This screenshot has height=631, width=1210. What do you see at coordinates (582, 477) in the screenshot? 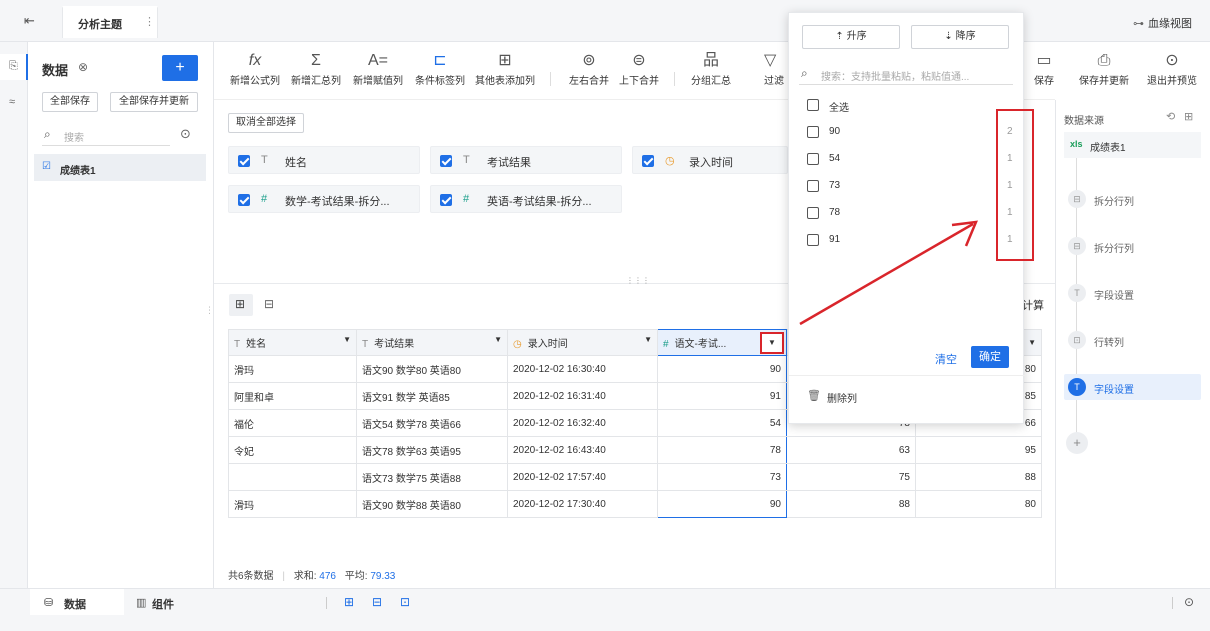
I see `table-cell: 2020-12-02 17:57:40` at bounding box center [582, 477].